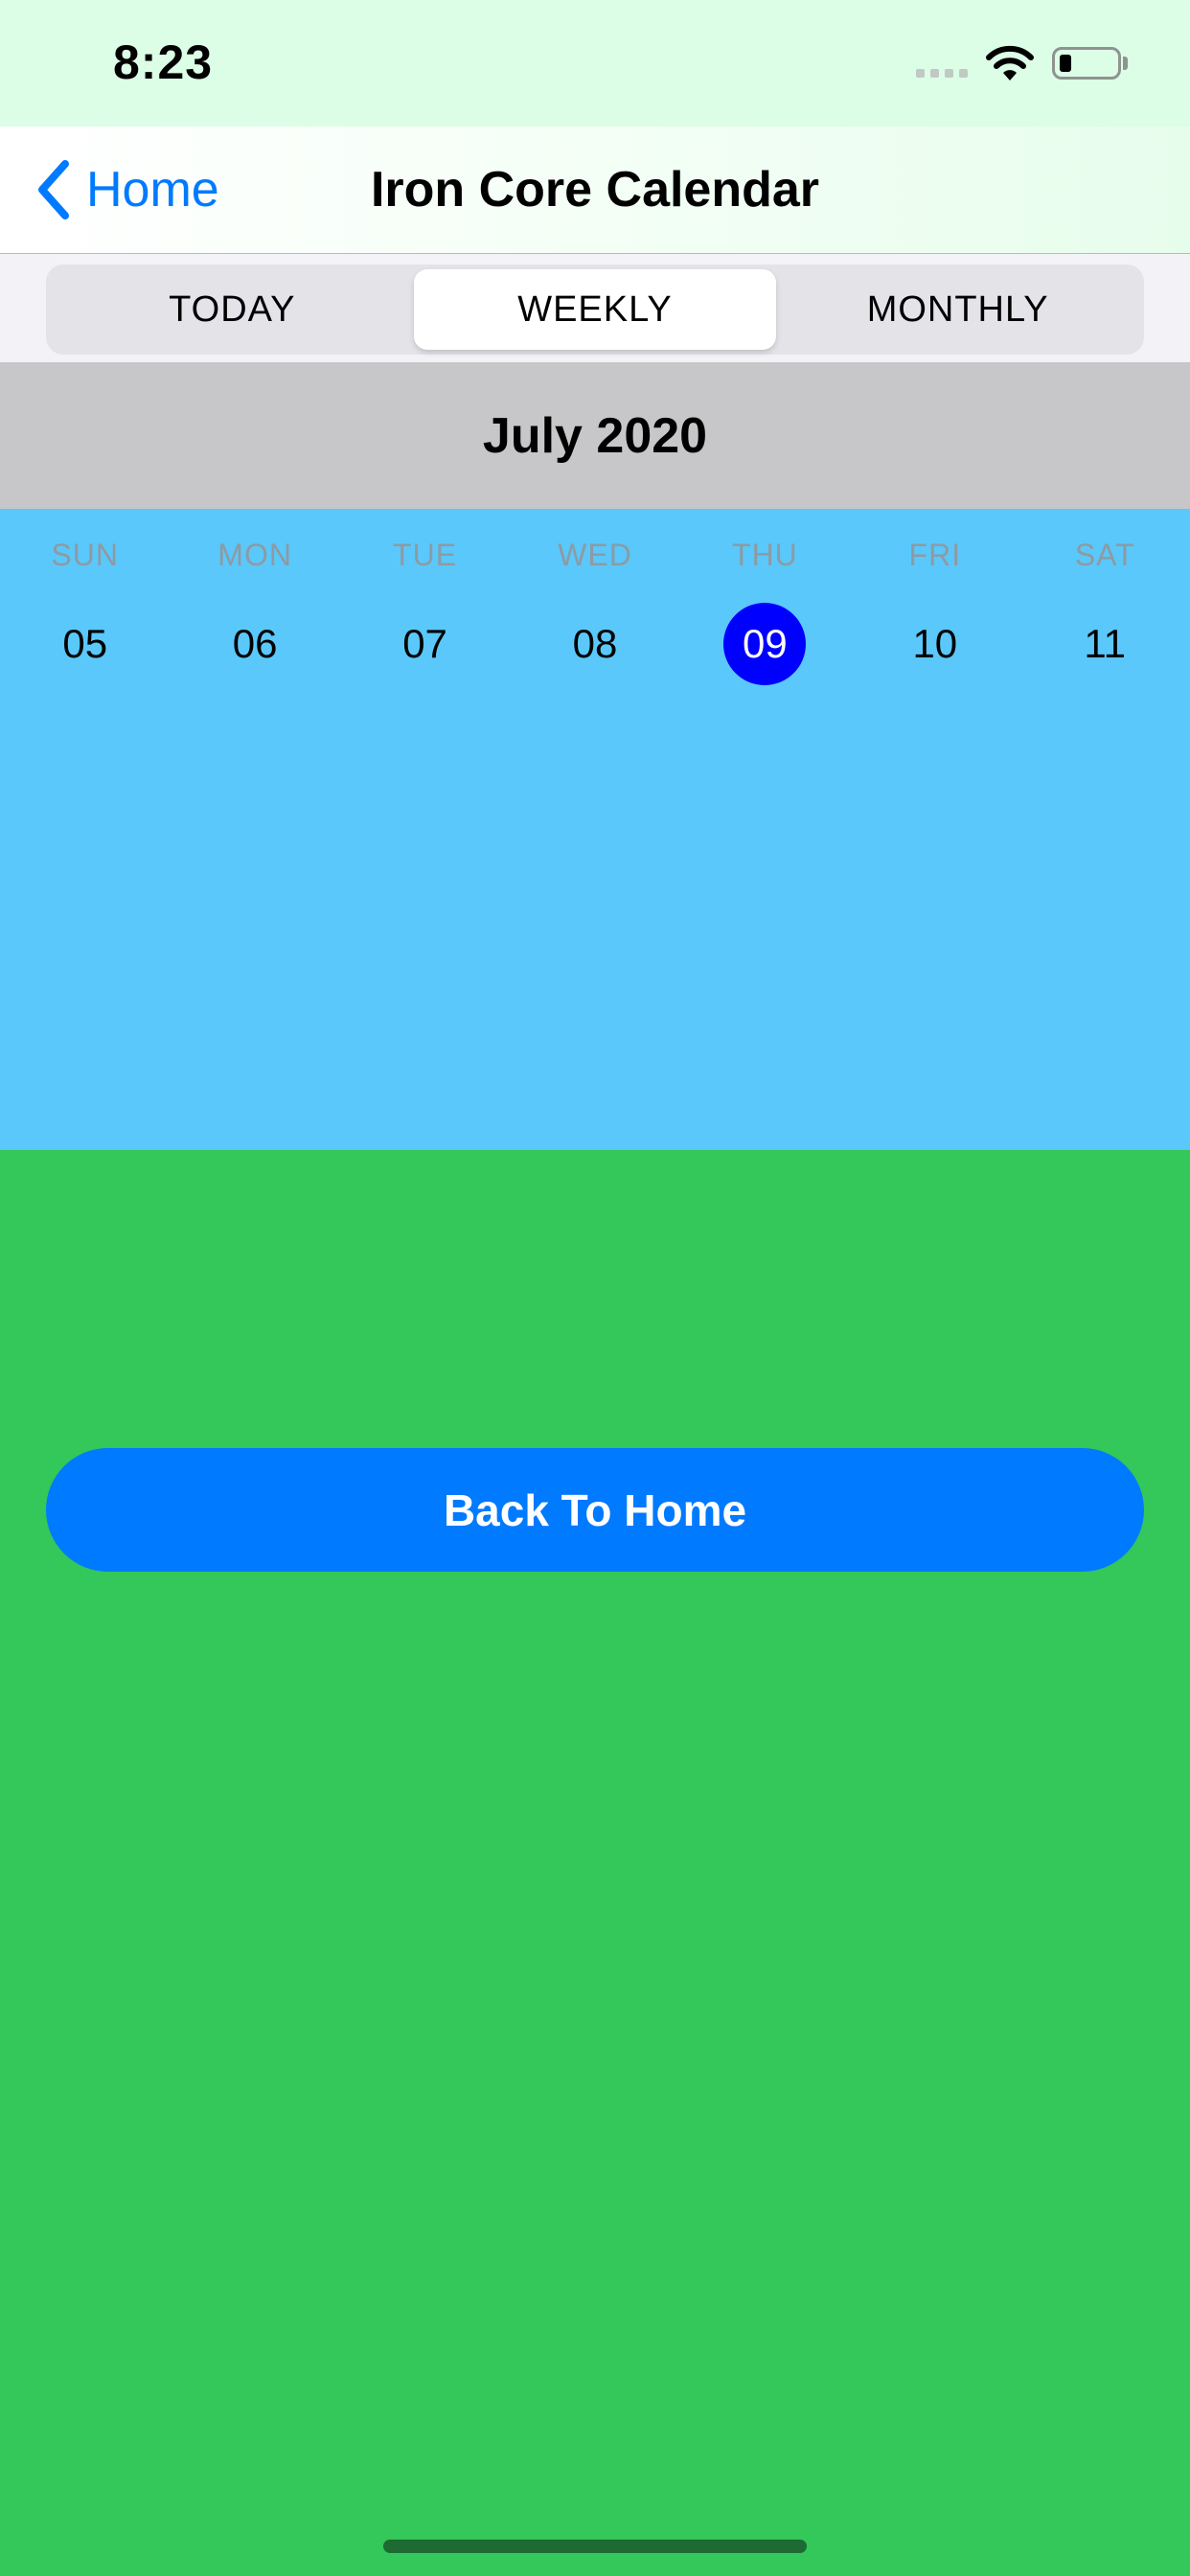  I want to click on weekday-mon: MON, so click(255, 555).